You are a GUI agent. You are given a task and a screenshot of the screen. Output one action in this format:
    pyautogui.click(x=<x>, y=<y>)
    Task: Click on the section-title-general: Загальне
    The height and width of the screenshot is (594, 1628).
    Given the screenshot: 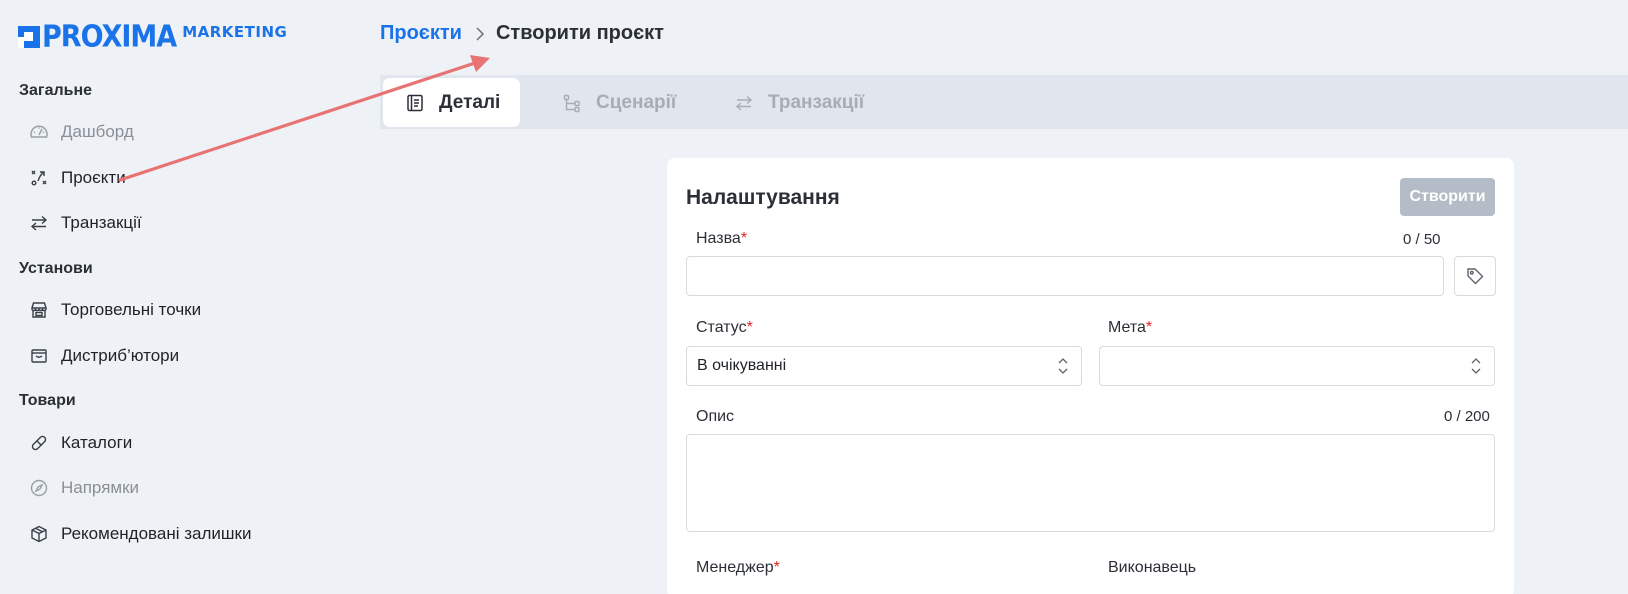 What is the action you would take?
    pyautogui.click(x=56, y=90)
    